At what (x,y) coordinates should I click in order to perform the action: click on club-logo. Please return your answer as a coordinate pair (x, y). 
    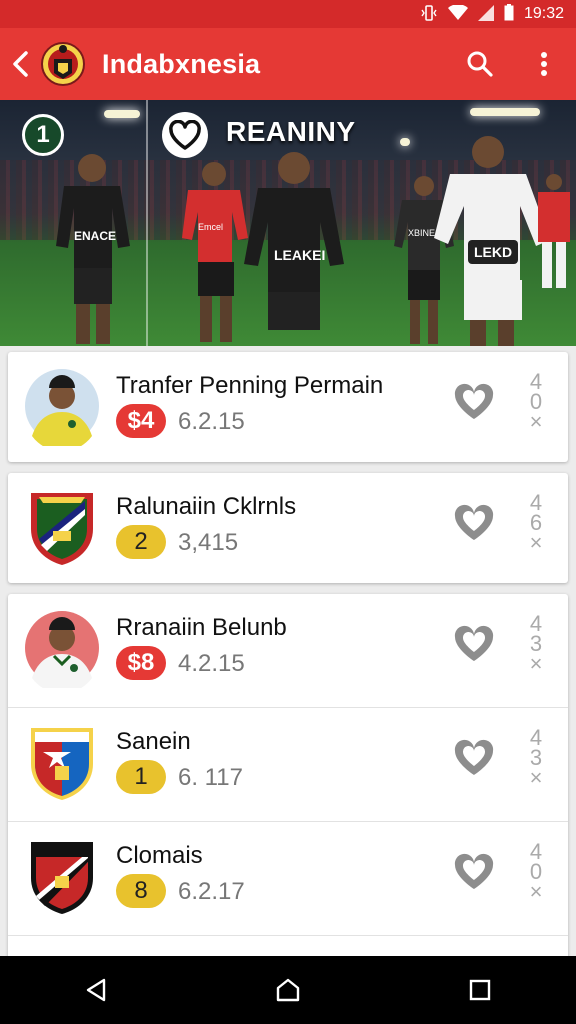
    Looking at the image, I should click on (63, 64).